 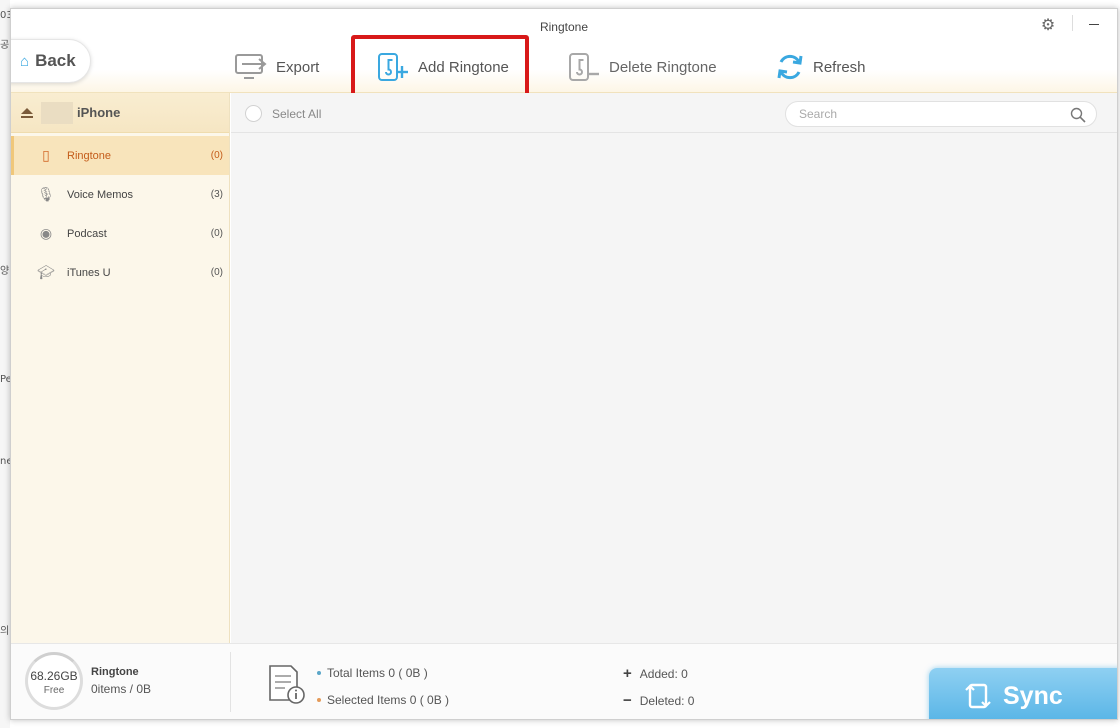 What do you see at coordinates (287, 684) in the screenshot?
I see `document-info-icon` at bounding box center [287, 684].